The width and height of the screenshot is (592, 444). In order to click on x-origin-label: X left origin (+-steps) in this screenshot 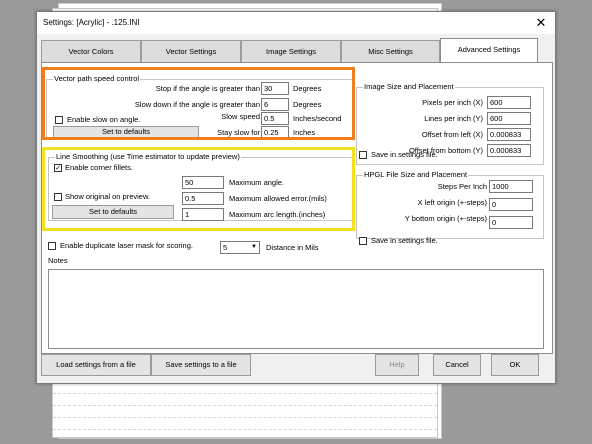, I will do `click(452, 202)`.